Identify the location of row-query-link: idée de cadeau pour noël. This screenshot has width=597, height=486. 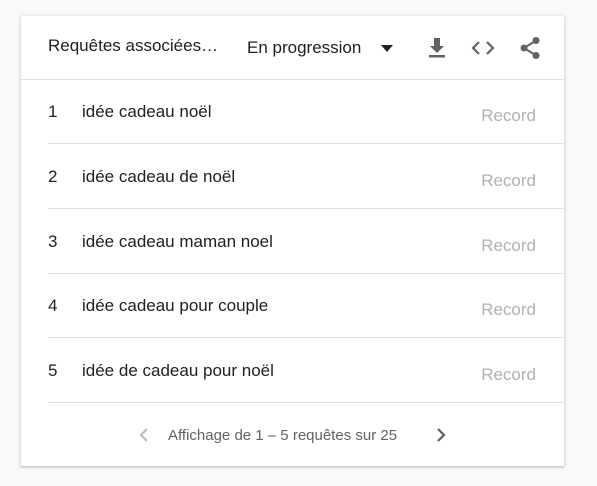
(178, 371).